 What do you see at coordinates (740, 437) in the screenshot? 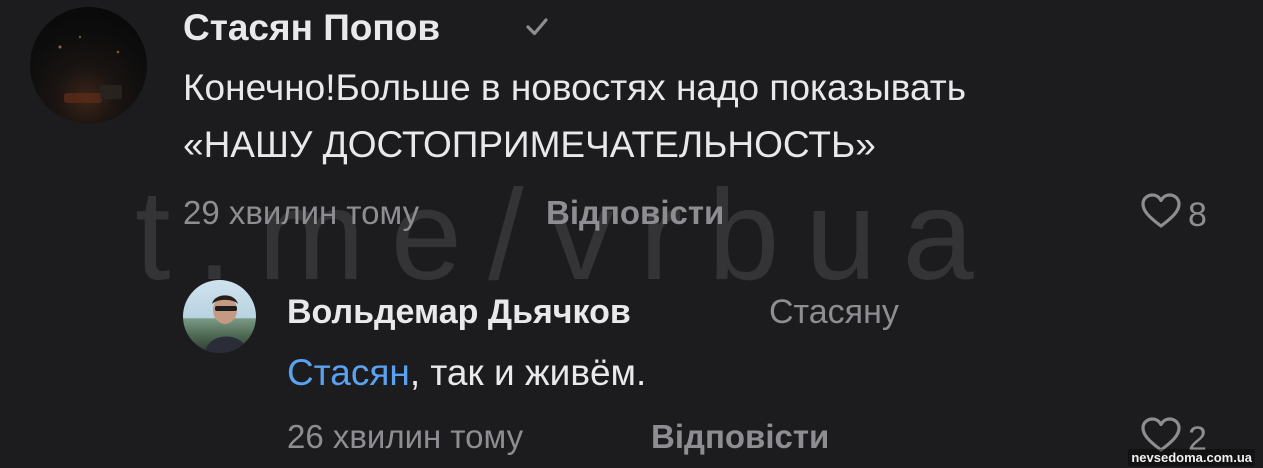
I see `reply-reply-button: Відповісти` at bounding box center [740, 437].